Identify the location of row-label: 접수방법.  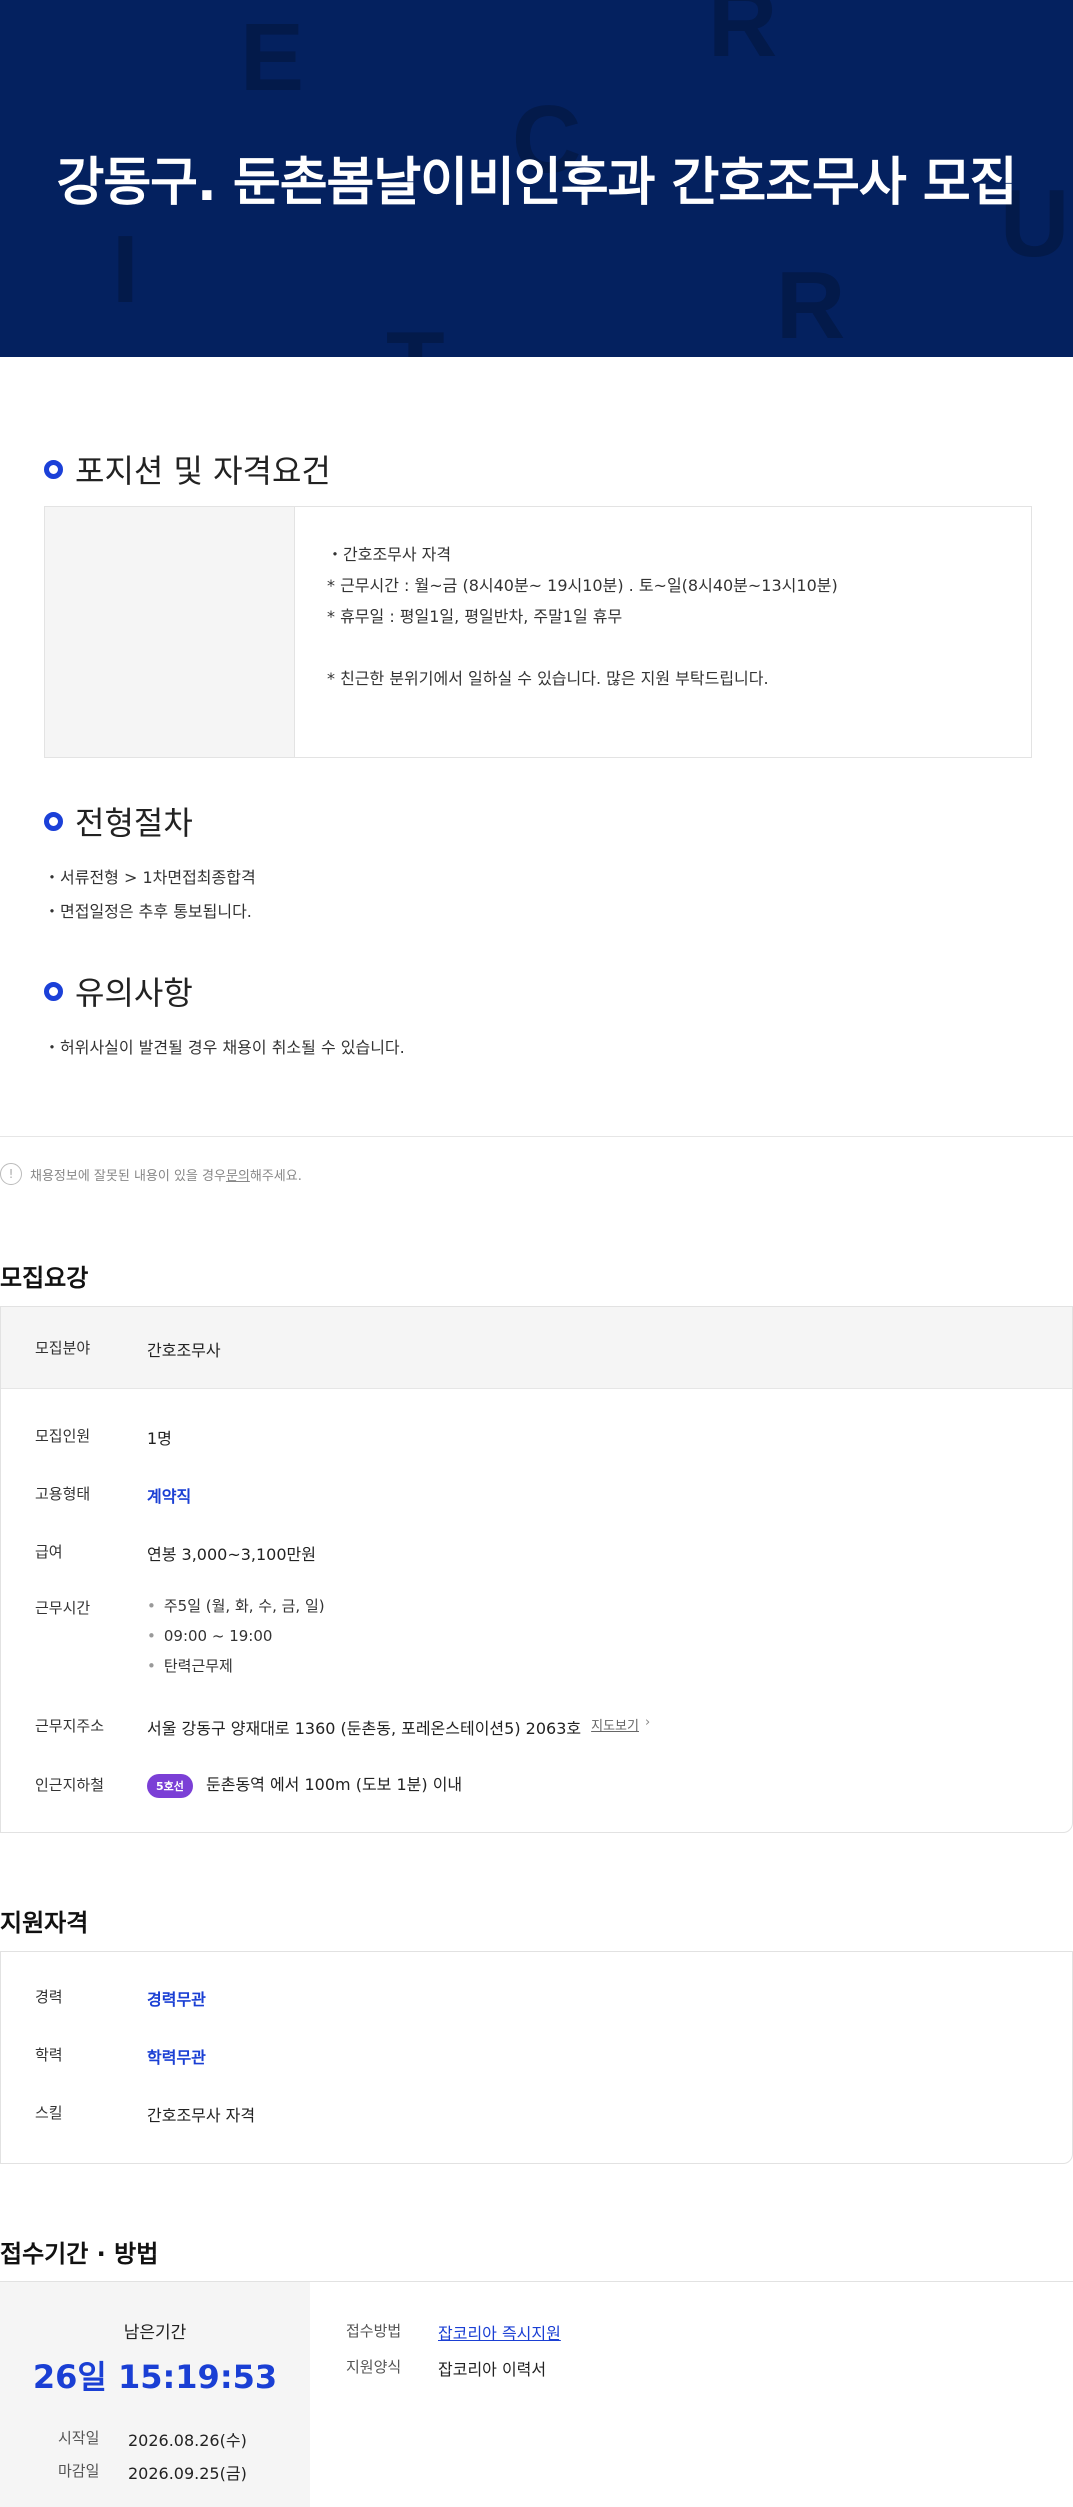
(374, 2331).